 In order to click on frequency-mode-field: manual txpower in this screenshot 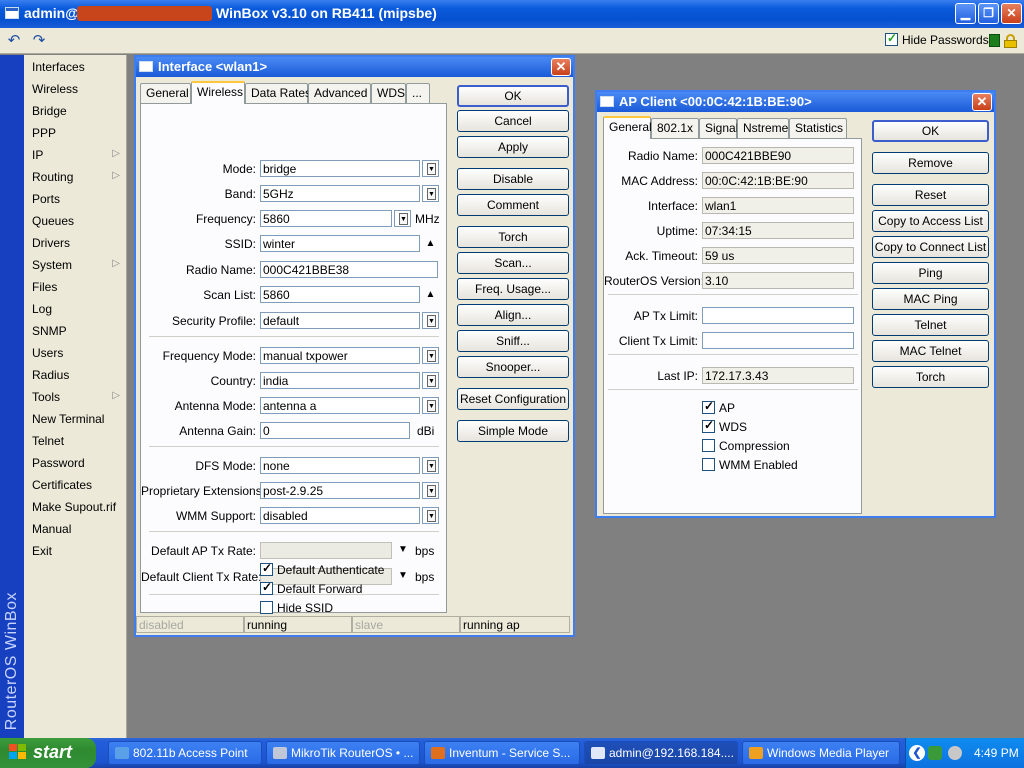, I will do `click(340, 355)`.